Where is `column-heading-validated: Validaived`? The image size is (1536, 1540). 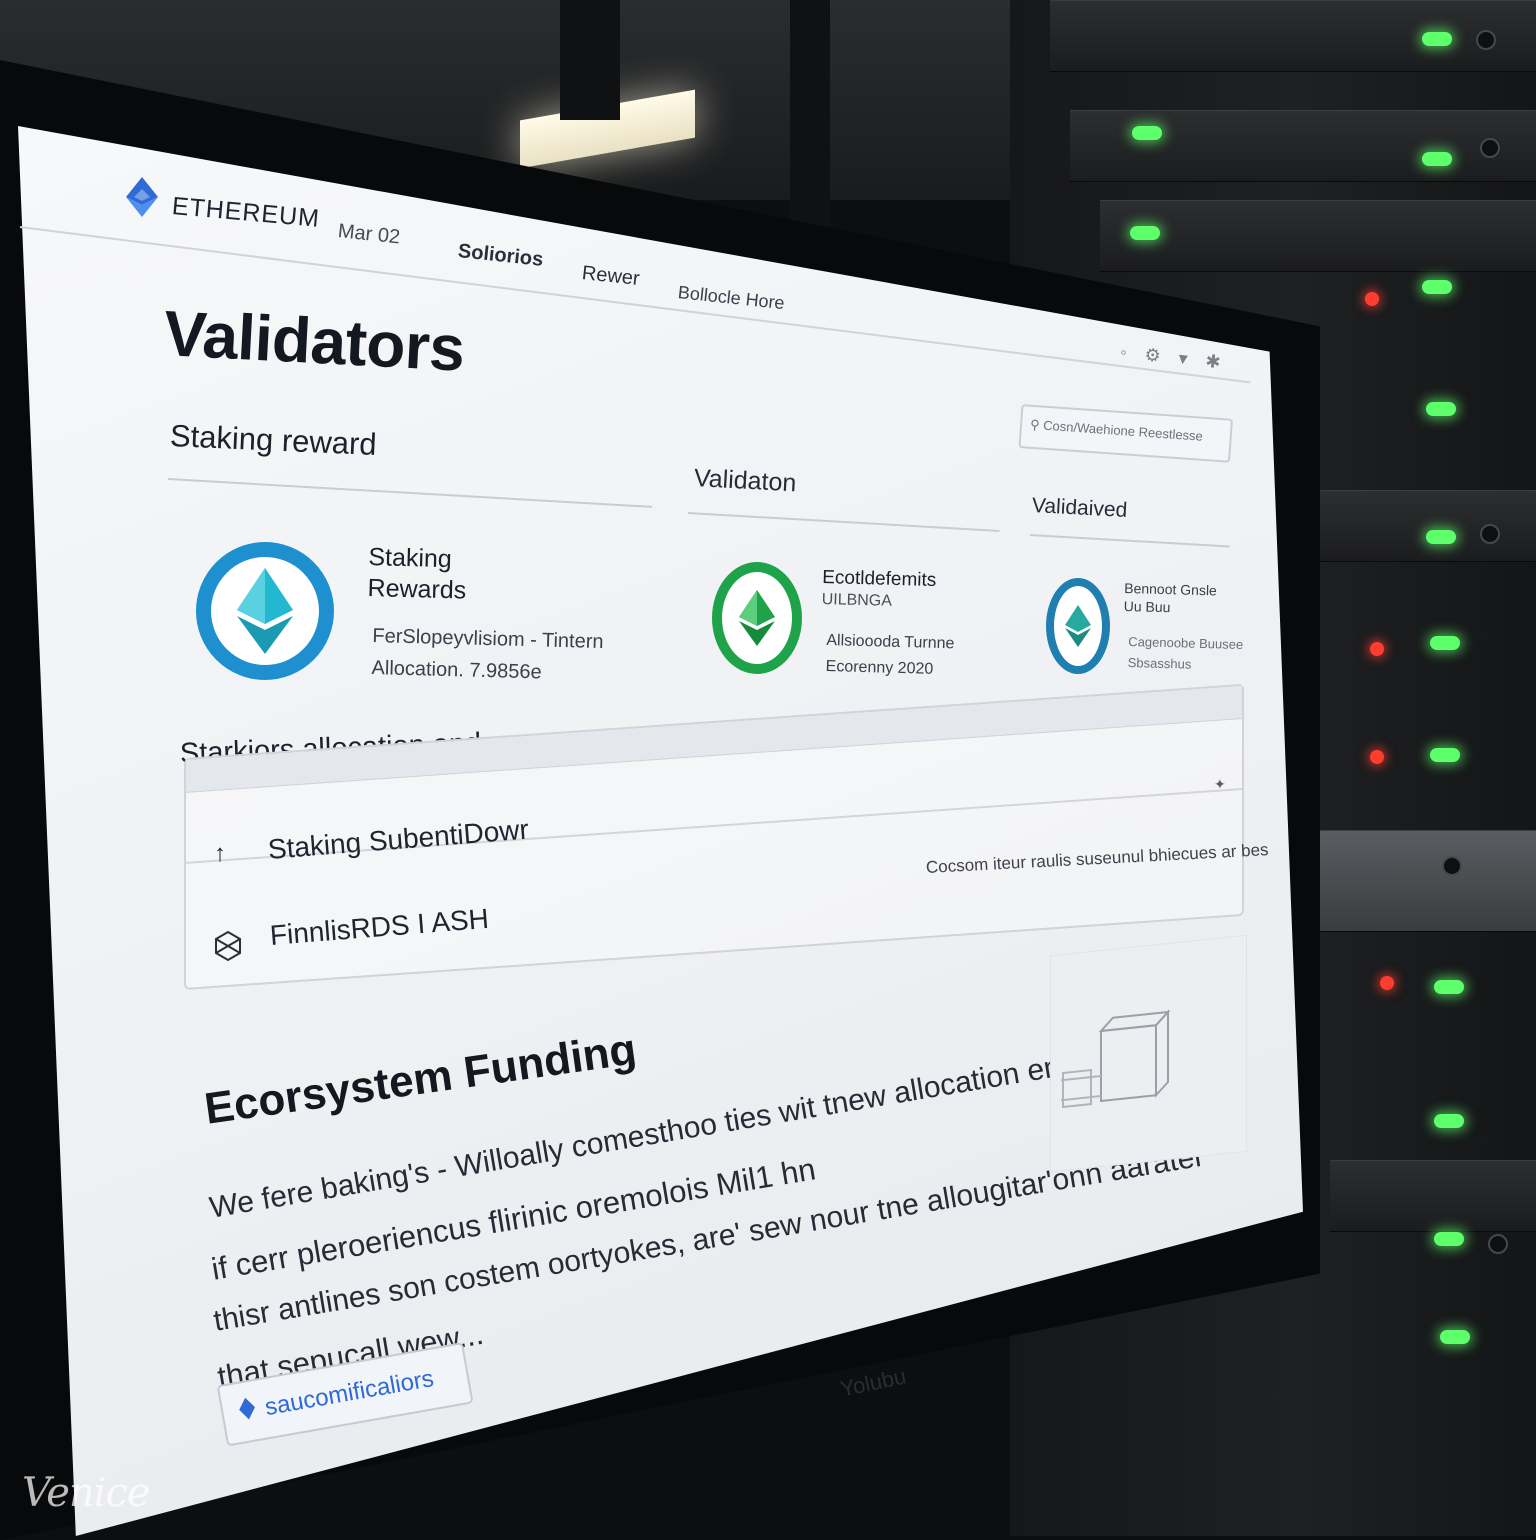
column-heading-validated: Validaived is located at coordinates (1079, 508).